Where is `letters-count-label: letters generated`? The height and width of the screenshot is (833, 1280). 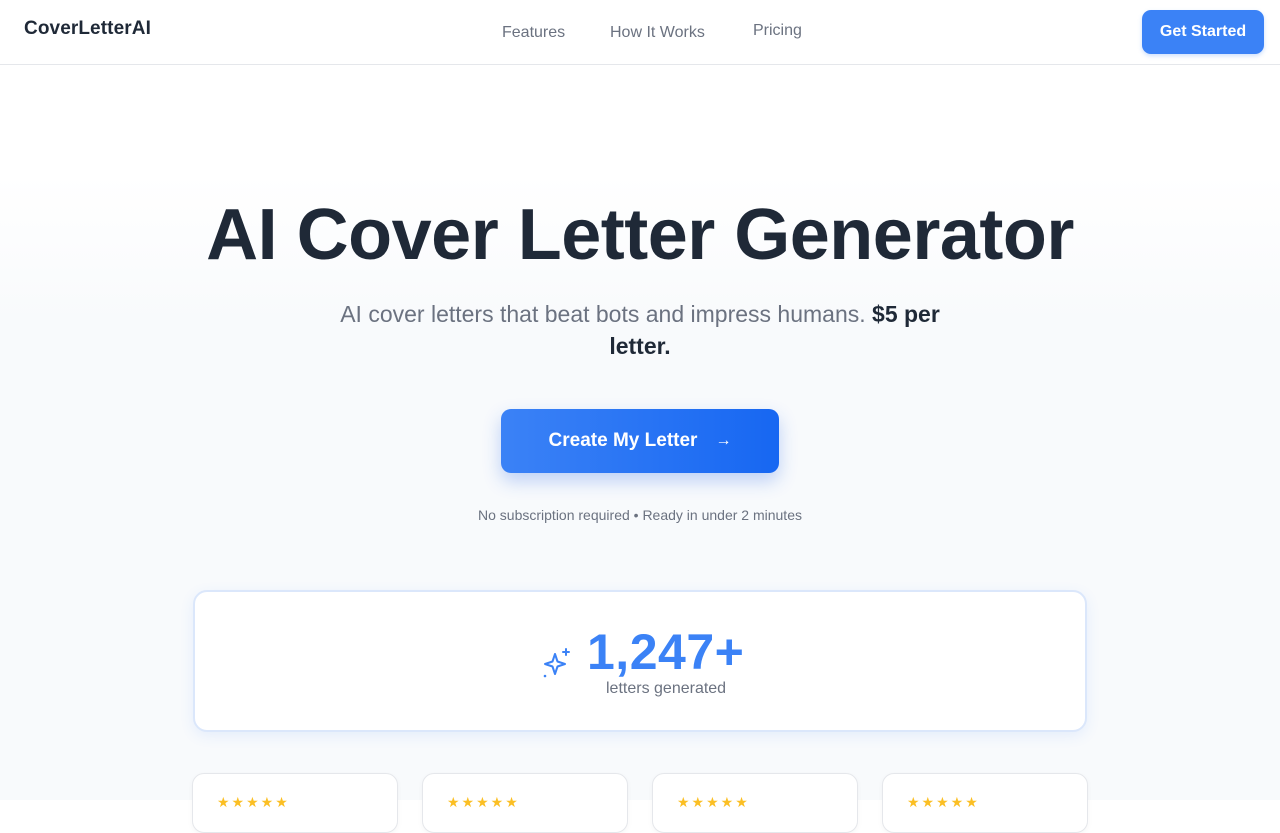
letters-count-label: letters generated is located at coordinates (666, 688).